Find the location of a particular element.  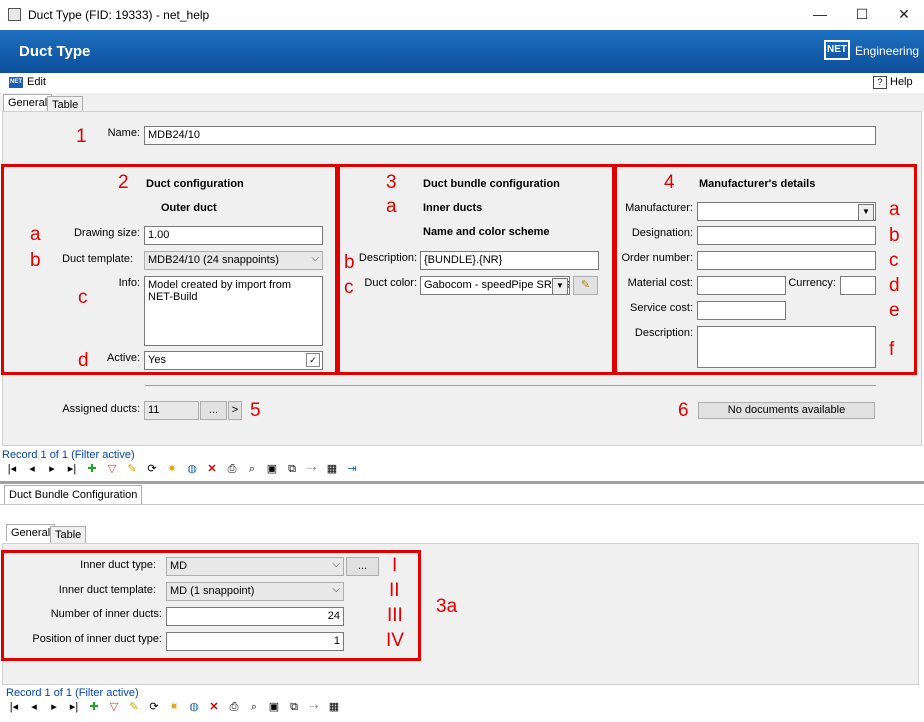

manufacturer-description-textarea is located at coordinates (786, 347).